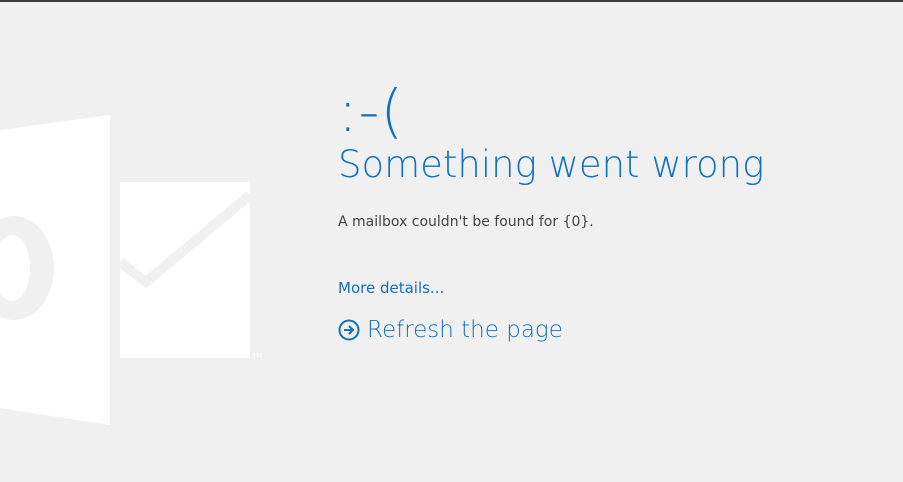  I want to click on trademark-label: TM, so click(256, 356).